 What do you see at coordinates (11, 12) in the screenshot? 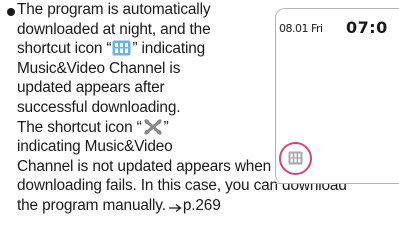
I see `bullet-point` at bounding box center [11, 12].